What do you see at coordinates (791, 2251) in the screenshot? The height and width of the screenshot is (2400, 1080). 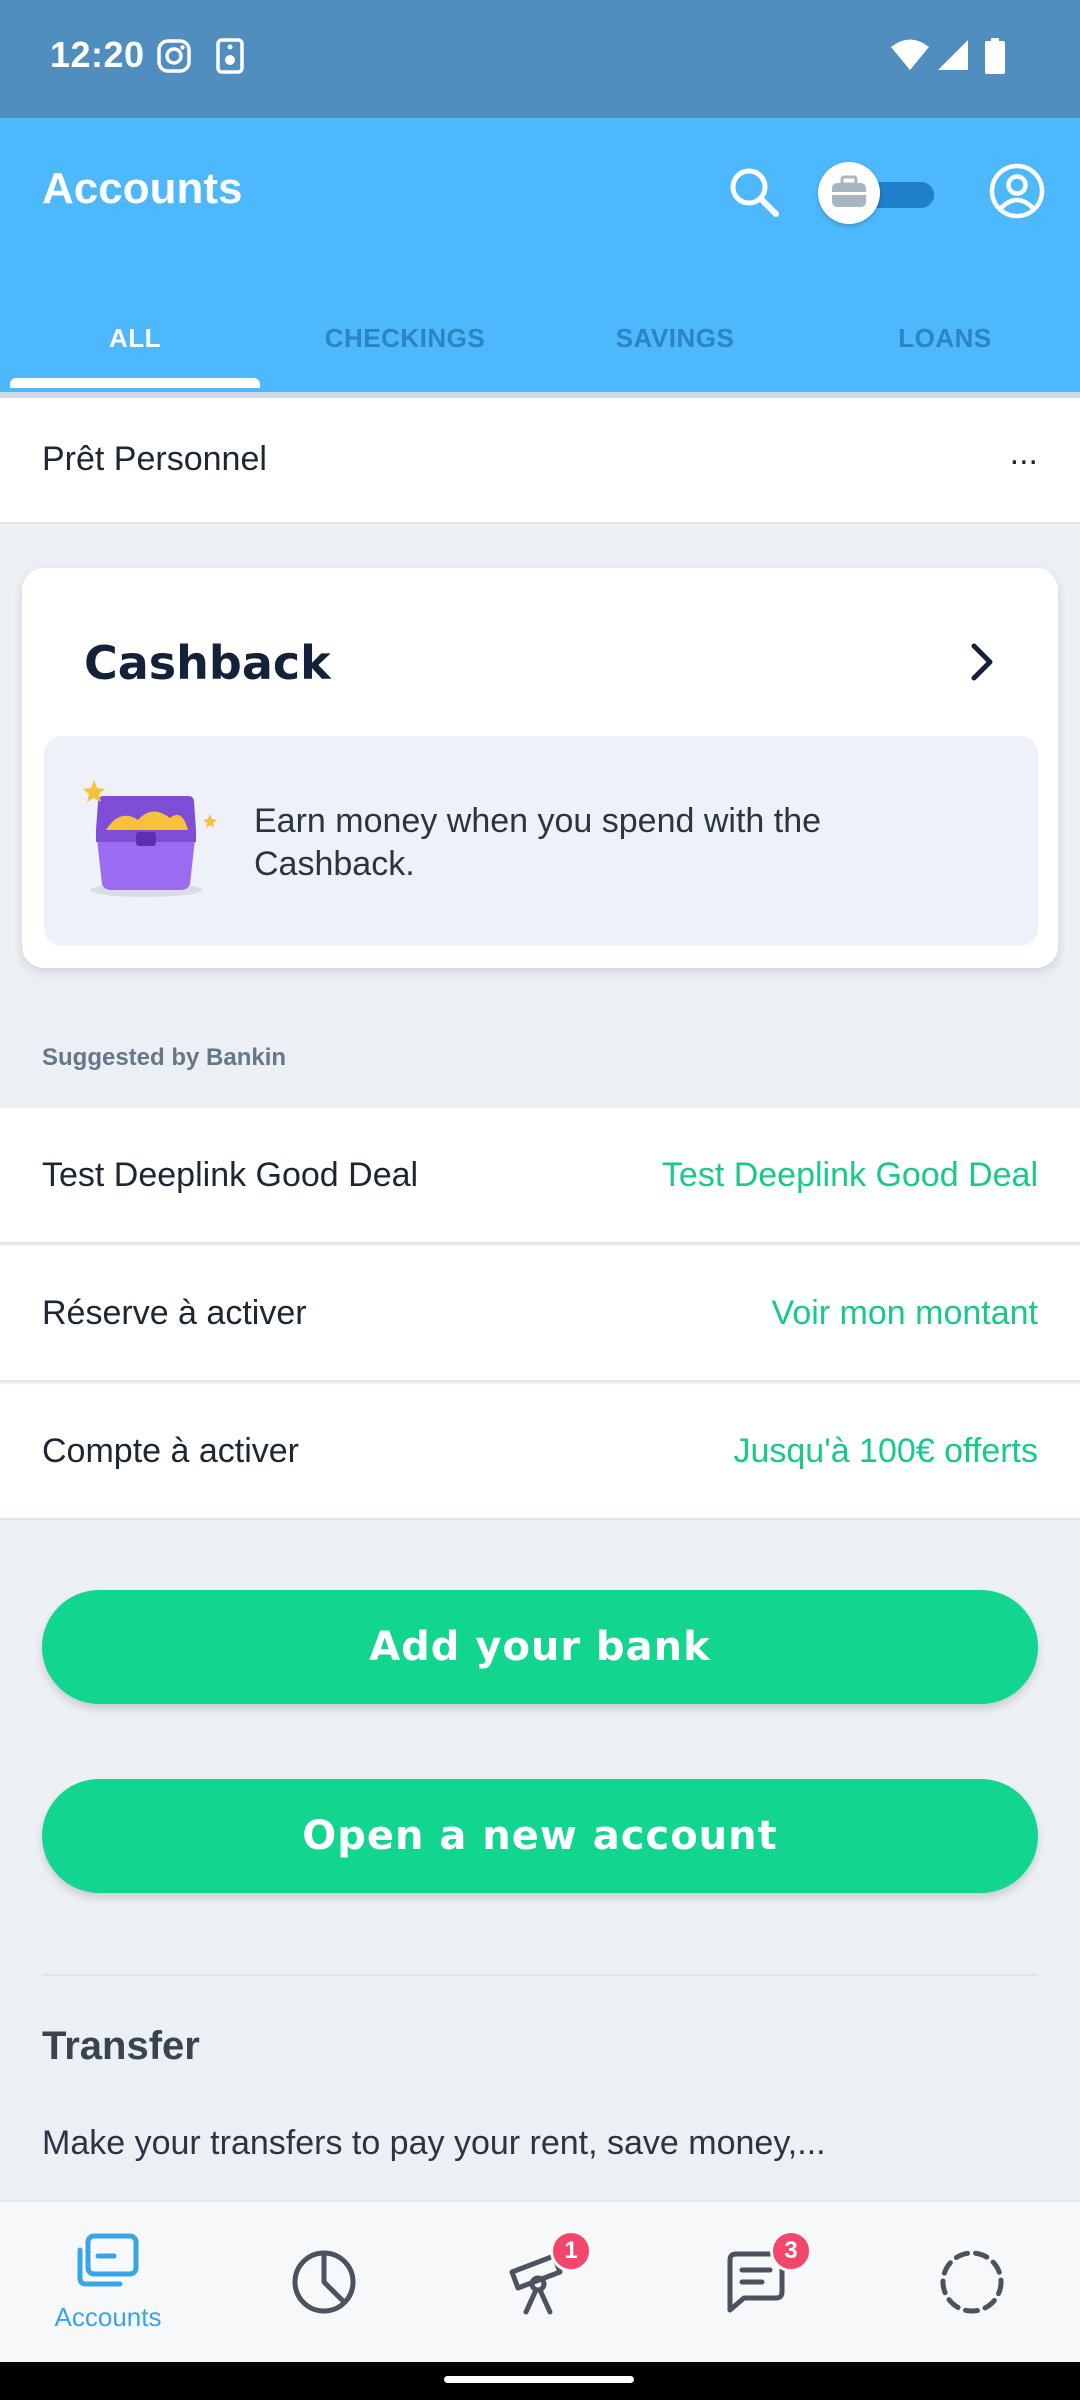 I see `notification-badge: 3` at bounding box center [791, 2251].